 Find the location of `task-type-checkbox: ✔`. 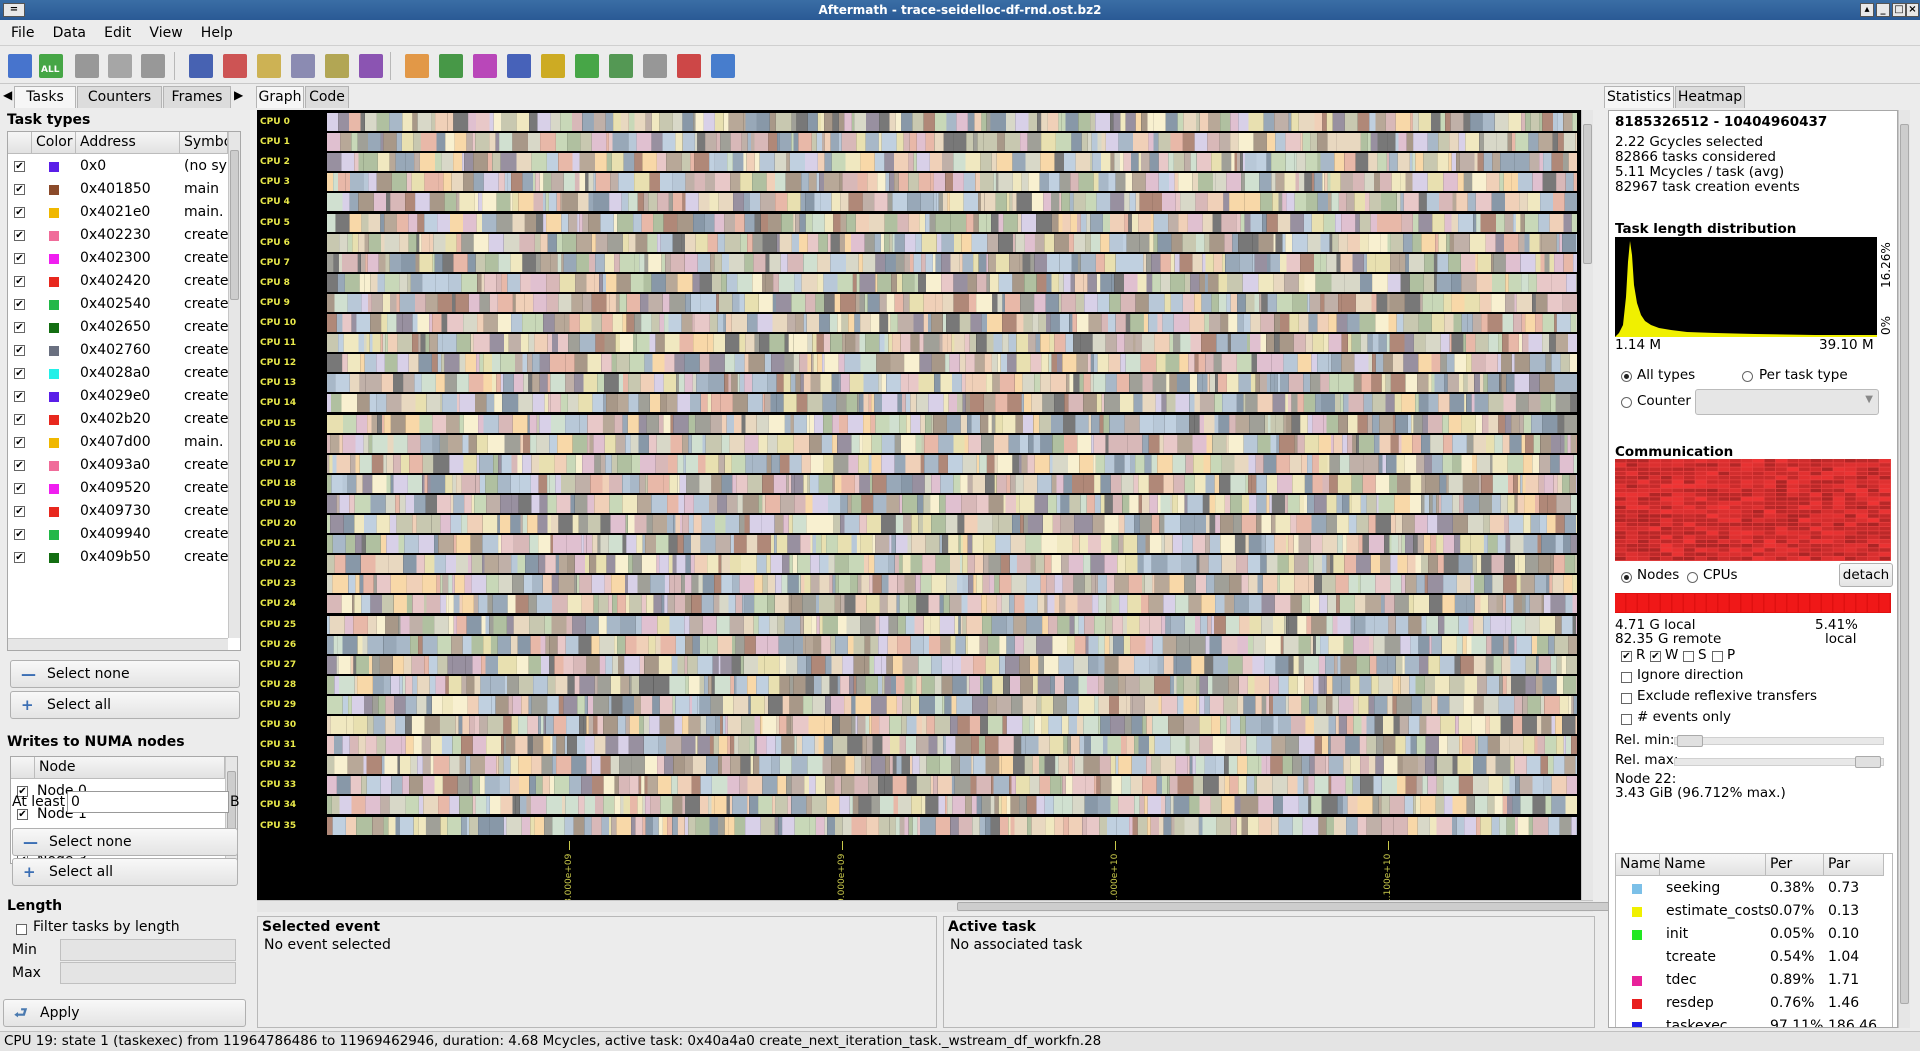

task-type-checkbox: ✔ is located at coordinates (19, 235).